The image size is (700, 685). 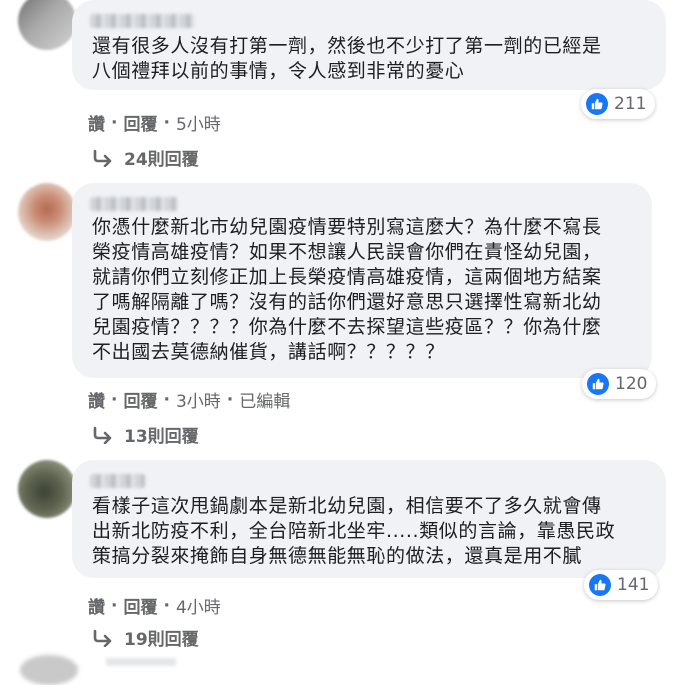 I want to click on timestamp: 3小時, so click(x=198, y=399).